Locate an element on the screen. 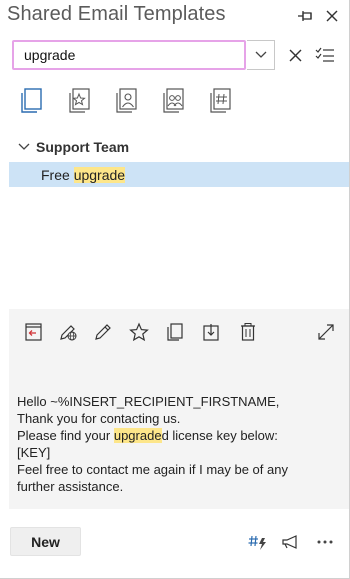  insert-template-button is located at coordinates (33, 332).